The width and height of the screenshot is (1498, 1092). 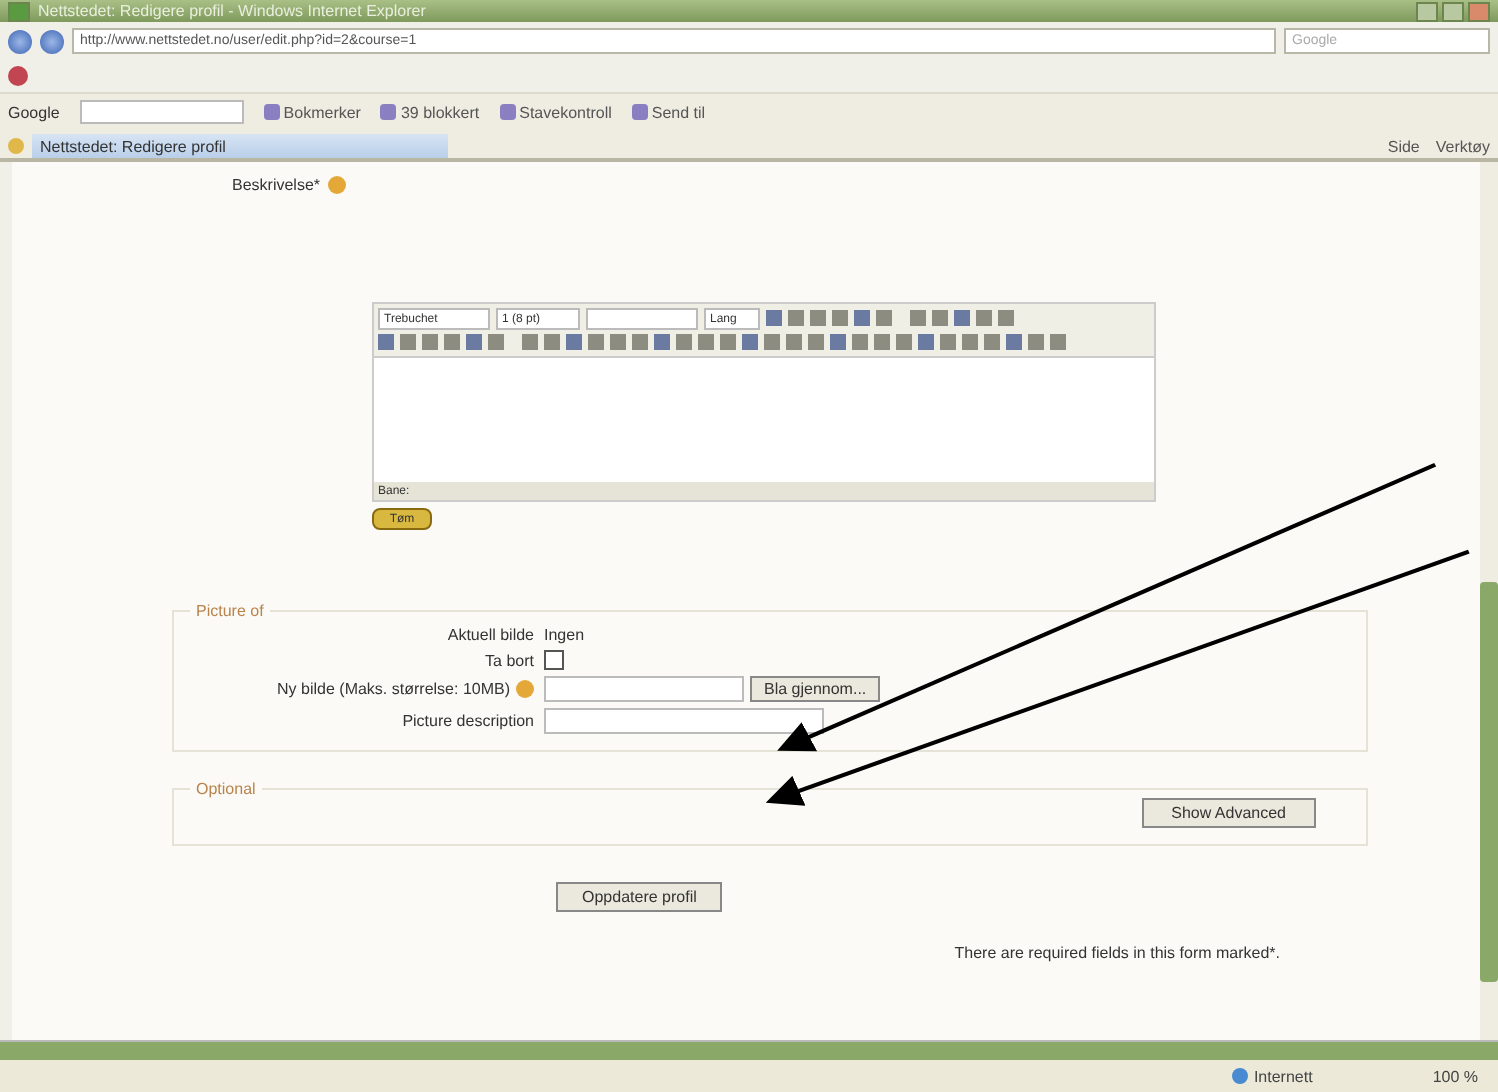 What do you see at coordinates (565, 112) in the screenshot?
I see `toolbar-item: Stavekontroll` at bounding box center [565, 112].